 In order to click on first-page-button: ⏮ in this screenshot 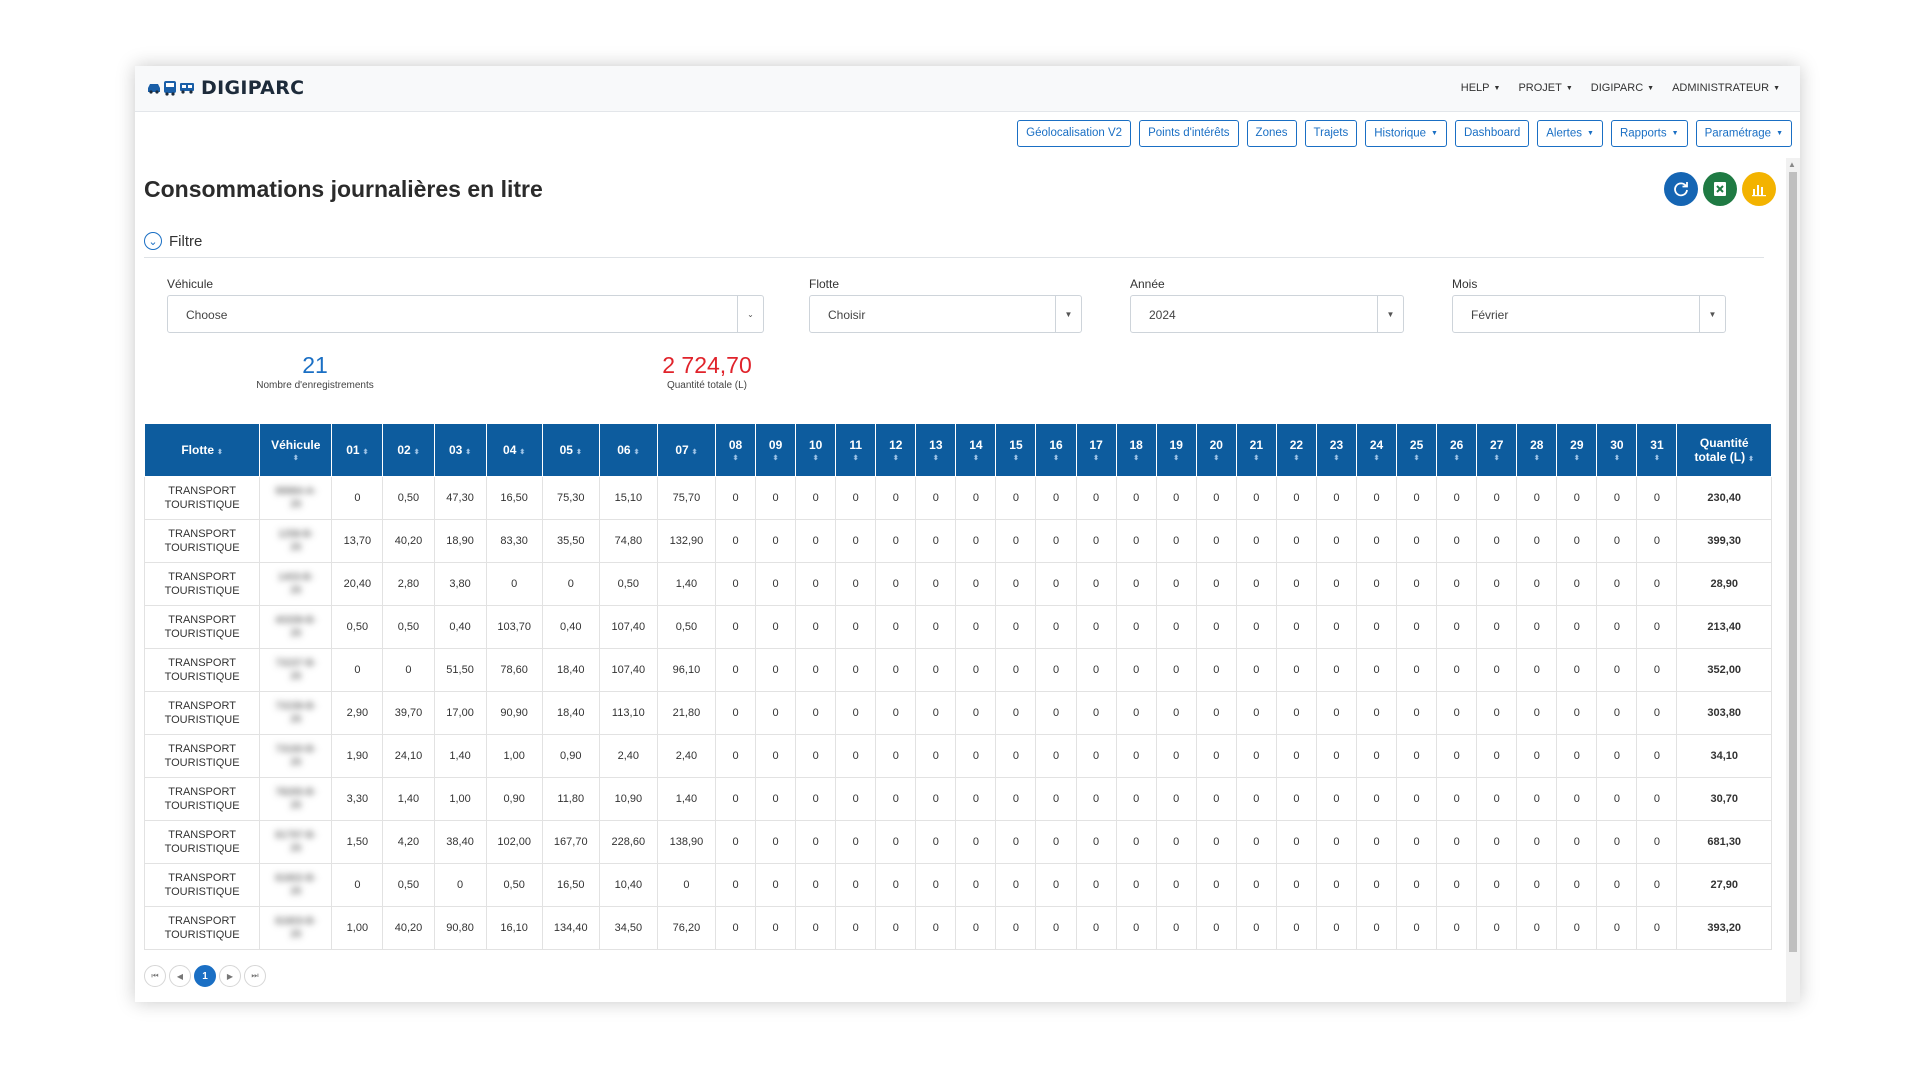, I will do `click(155, 976)`.